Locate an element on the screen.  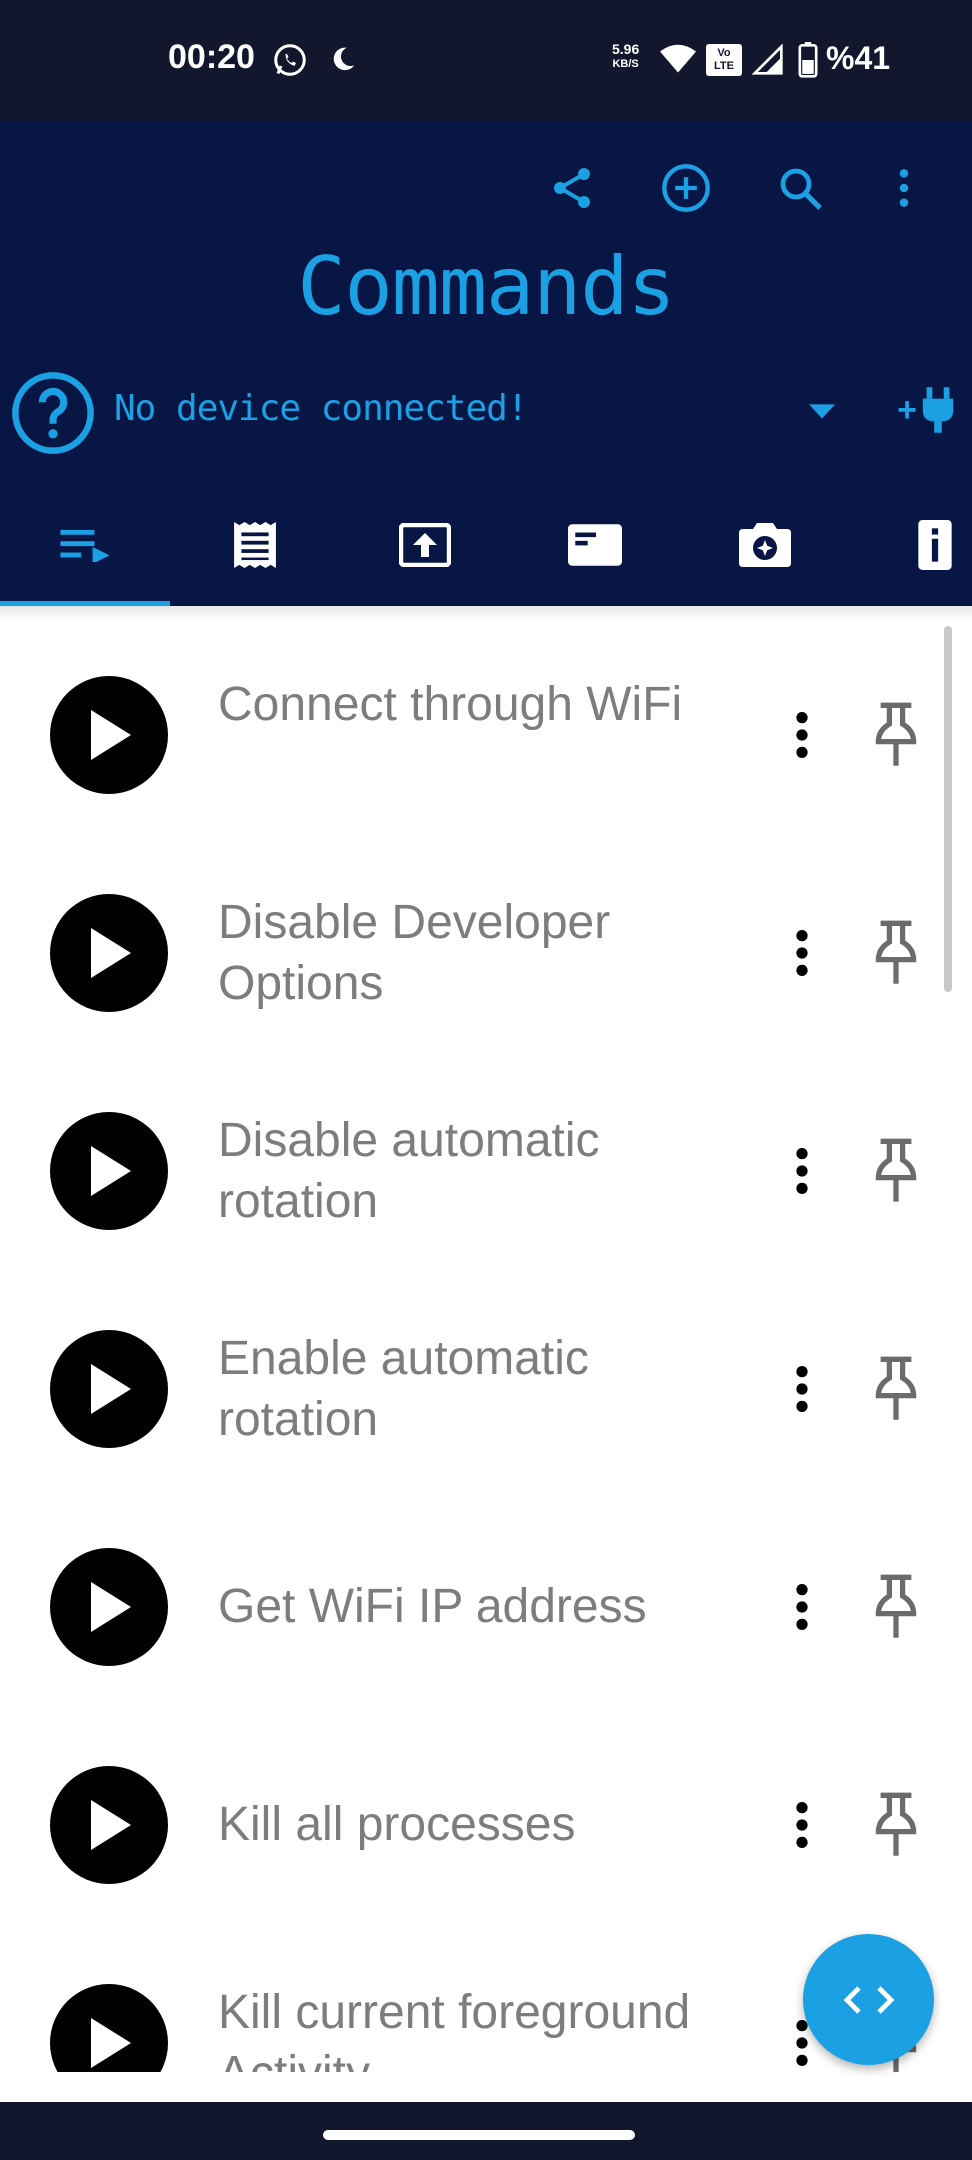
tab-screenshot is located at coordinates (765, 545).